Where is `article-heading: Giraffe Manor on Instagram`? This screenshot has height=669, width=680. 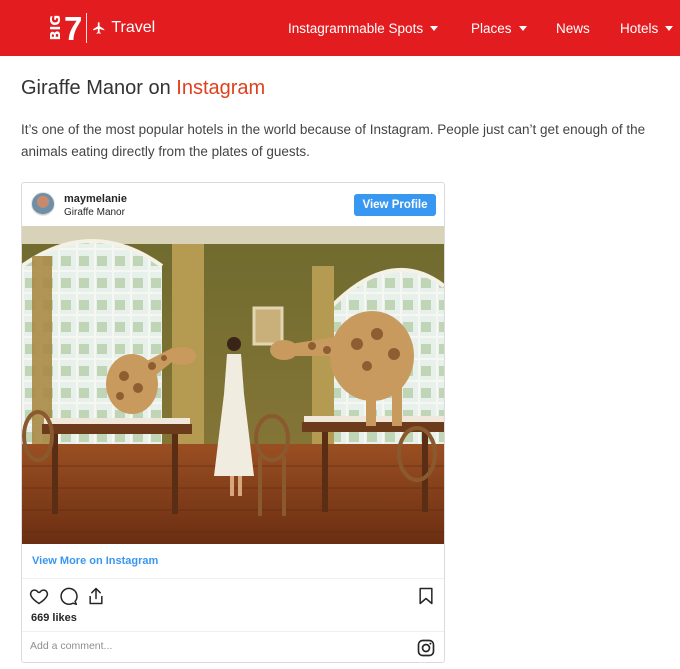 article-heading: Giraffe Manor on Instagram is located at coordinates (143, 88).